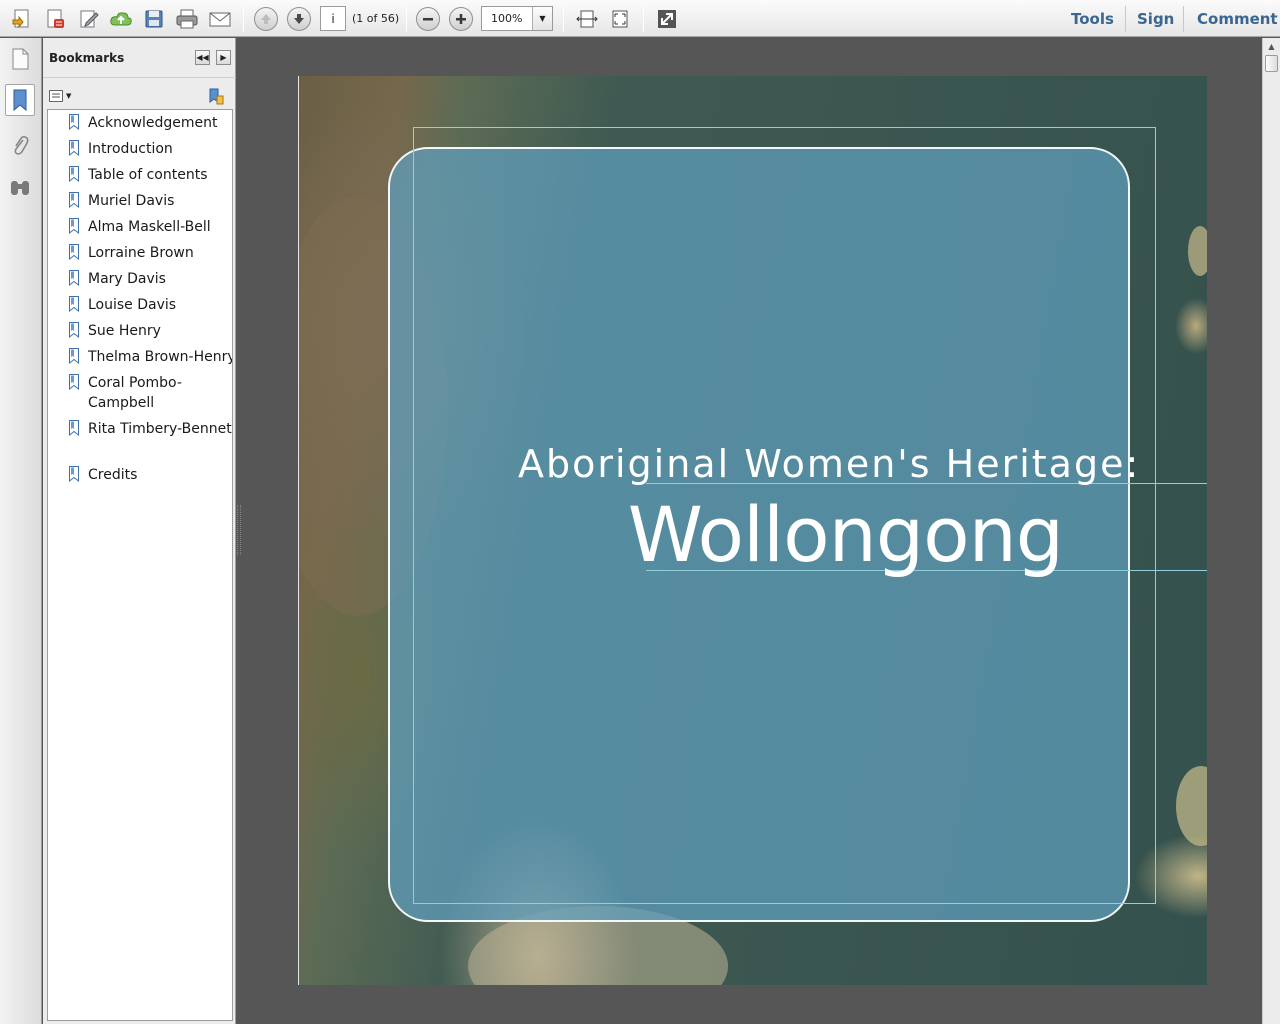 Image resolution: width=1280 pixels, height=1024 pixels. What do you see at coordinates (640, 18) in the screenshot?
I see `main-toolbar: i (1 of 56) 100% ▼ Tools Sign Comment` at bounding box center [640, 18].